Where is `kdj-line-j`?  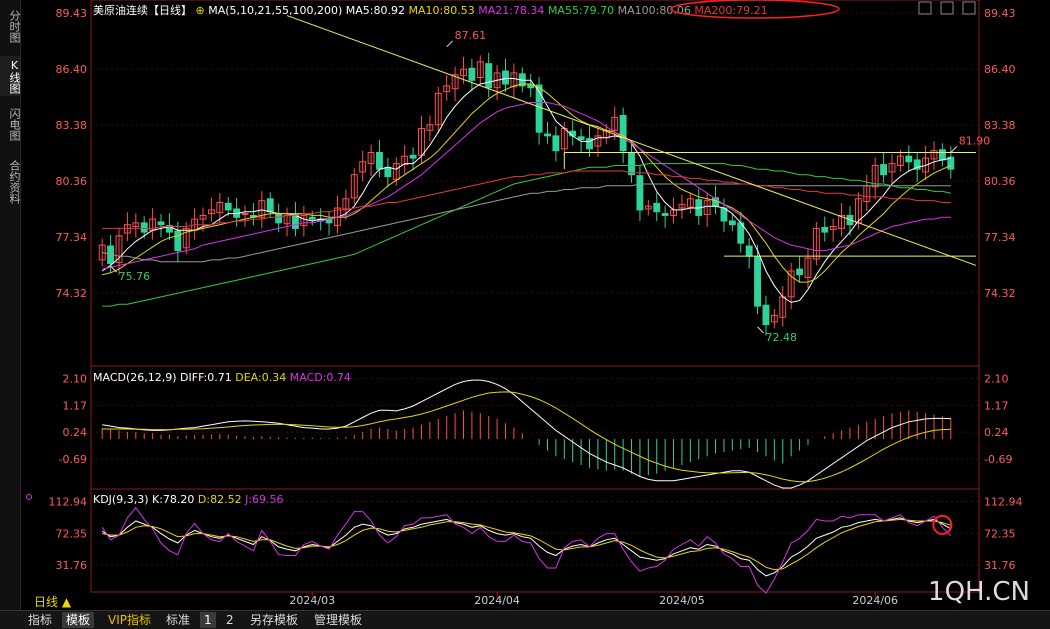
kdj-line-j is located at coordinates (526, 550).